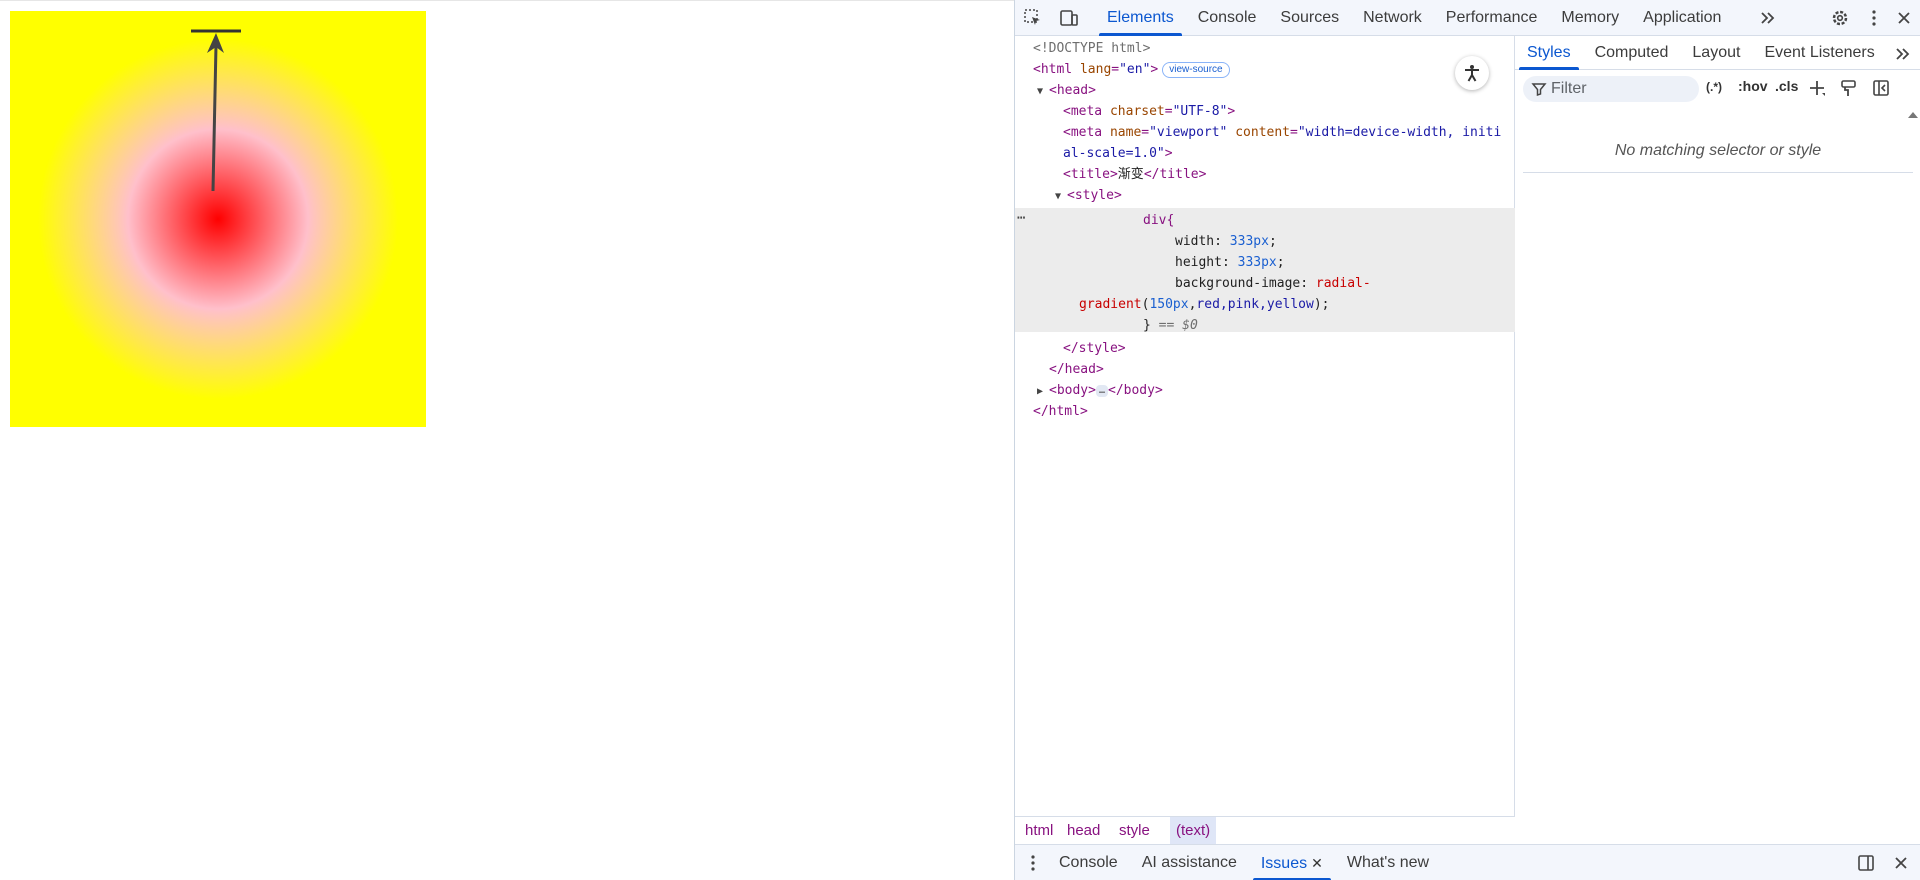 This screenshot has height=880, width=1920. What do you see at coordinates (1131, 69) in the screenshot?
I see `dom-html-open: <html lang="en"> view-source` at bounding box center [1131, 69].